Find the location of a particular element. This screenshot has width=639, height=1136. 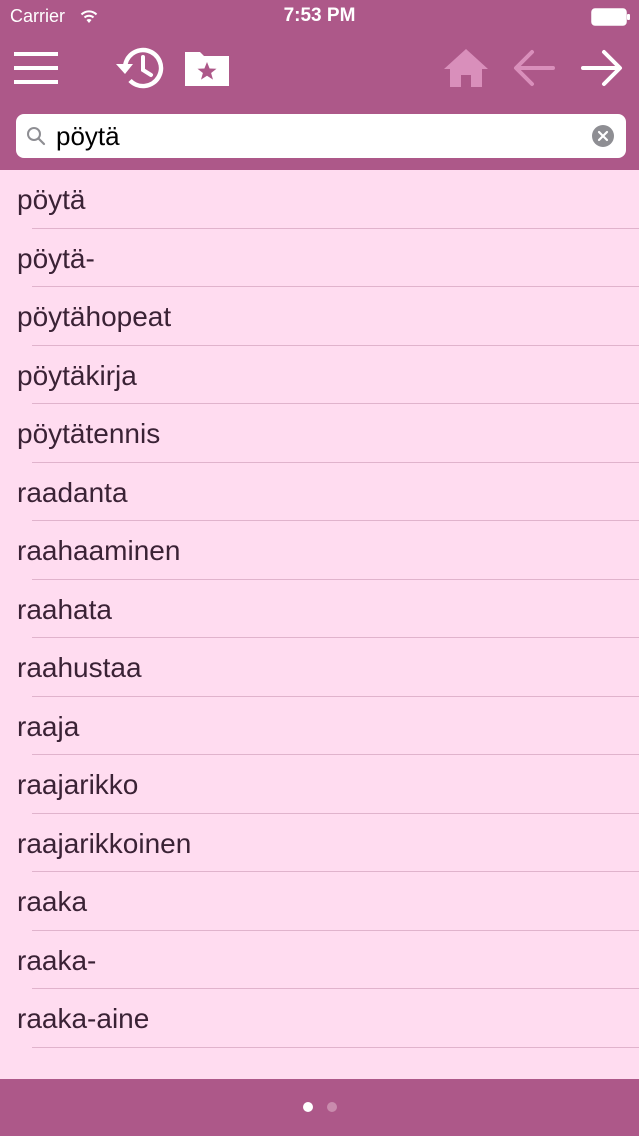

back-button is located at coordinates (534, 68).